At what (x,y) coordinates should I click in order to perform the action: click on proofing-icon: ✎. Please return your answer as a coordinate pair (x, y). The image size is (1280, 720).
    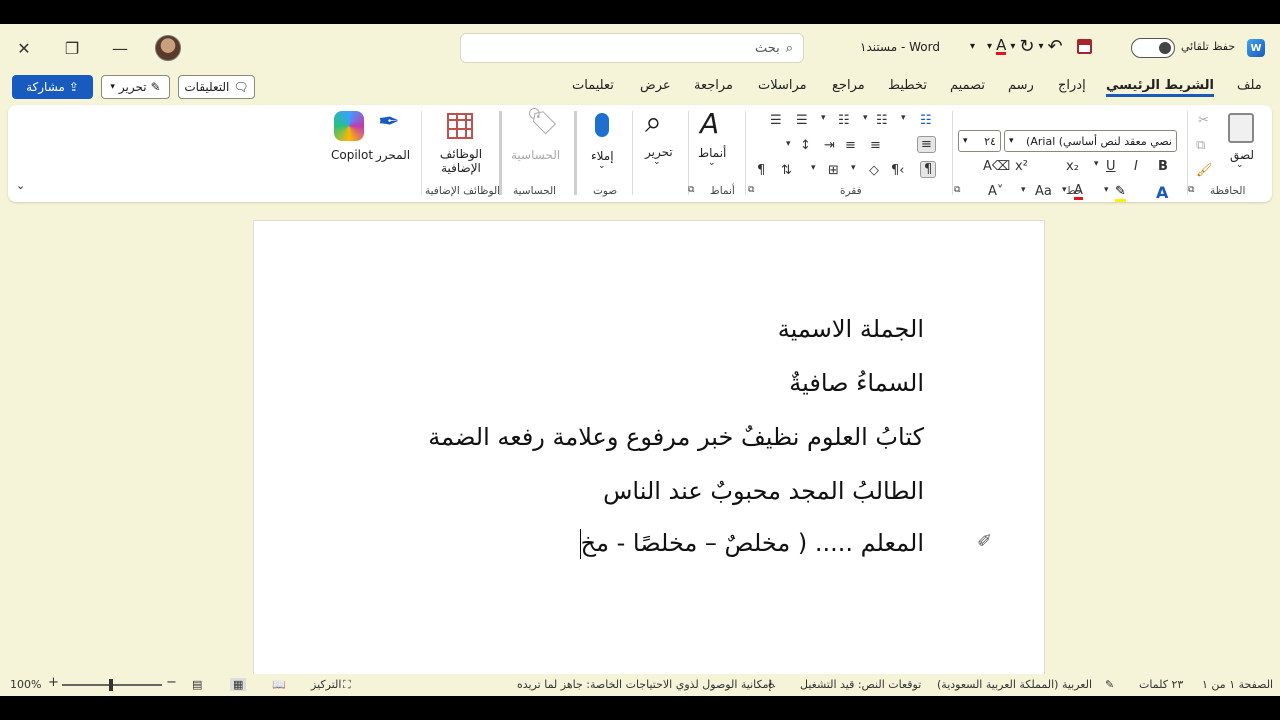
    Looking at the image, I should click on (1109, 684).